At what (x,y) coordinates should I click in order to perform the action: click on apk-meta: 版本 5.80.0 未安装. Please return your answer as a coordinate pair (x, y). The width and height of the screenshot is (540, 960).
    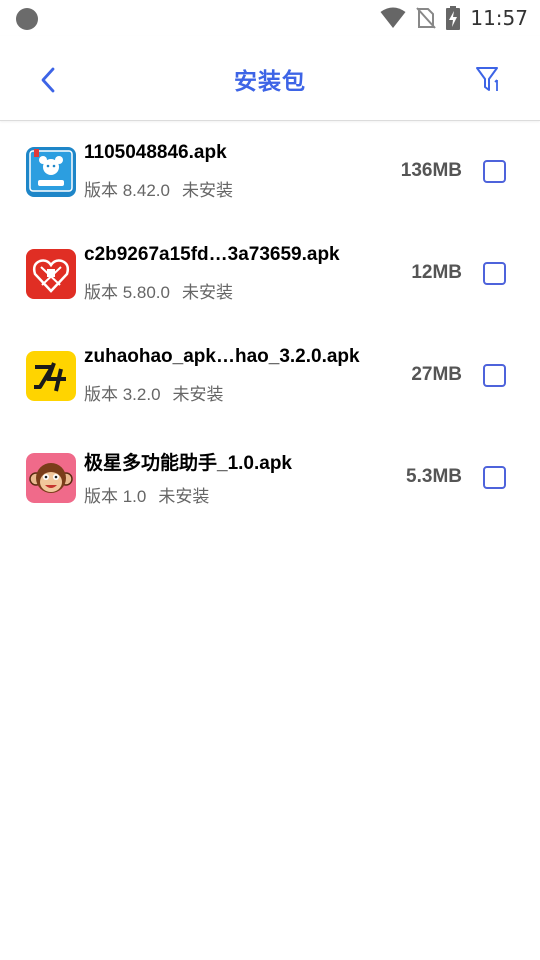
    Looking at the image, I should click on (158, 290).